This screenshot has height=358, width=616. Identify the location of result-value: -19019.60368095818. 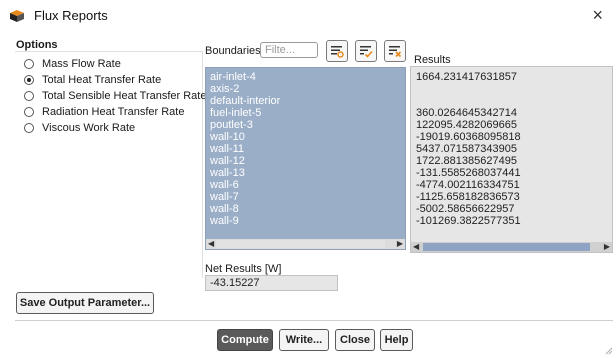
(468, 137).